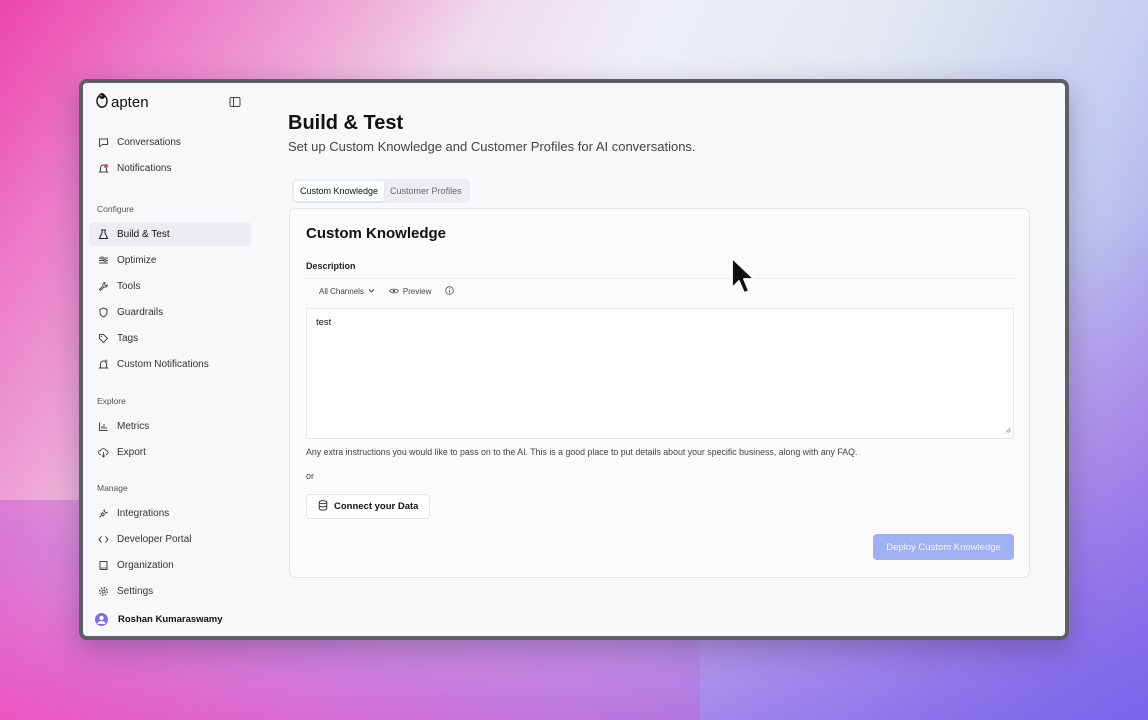 Image resolution: width=1148 pixels, height=720 pixels. Describe the element at coordinates (103, 339) in the screenshot. I see `tag-icon` at that location.